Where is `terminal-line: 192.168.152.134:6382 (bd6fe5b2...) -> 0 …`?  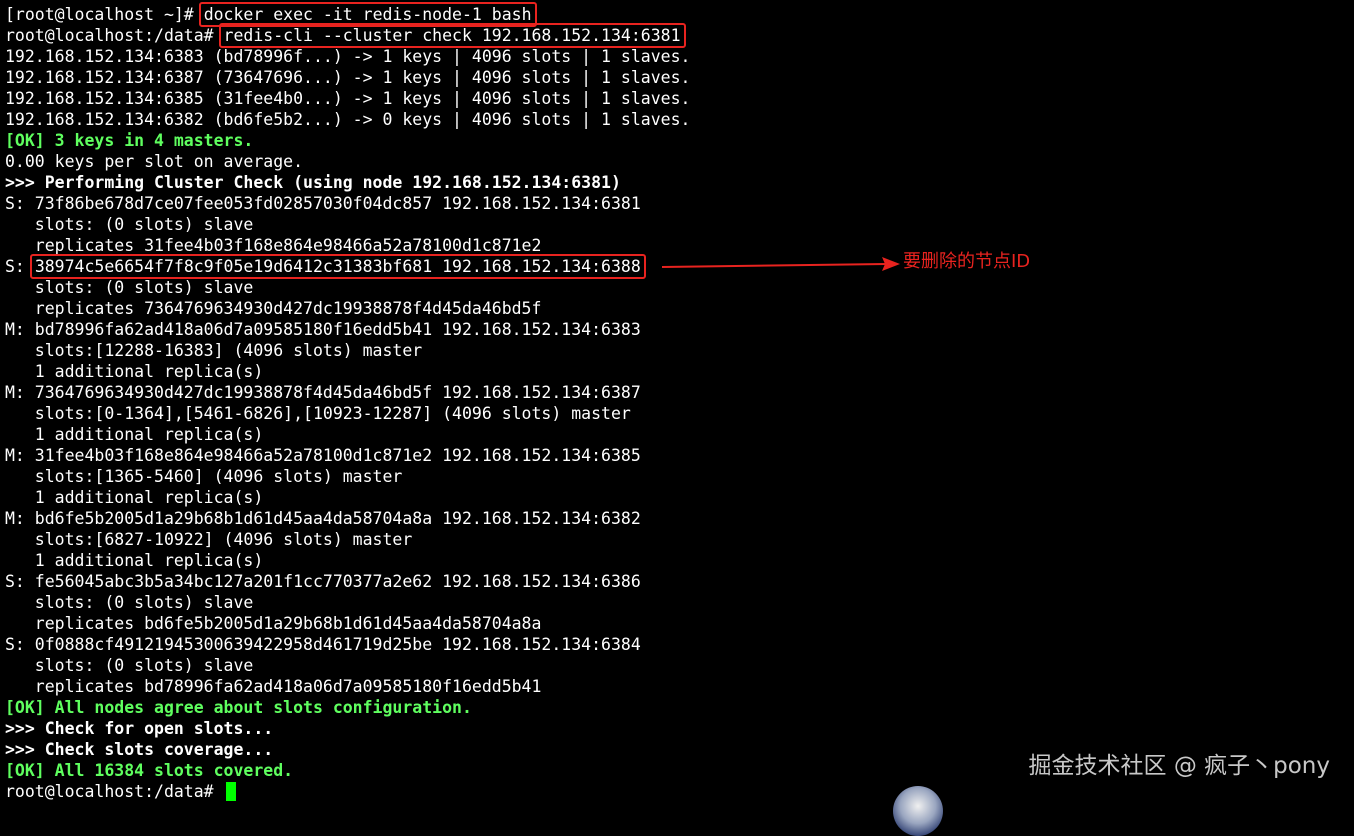
terminal-line: 192.168.152.134:6382 (bd6fe5b2...) -> 0 … is located at coordinates (348, 119).